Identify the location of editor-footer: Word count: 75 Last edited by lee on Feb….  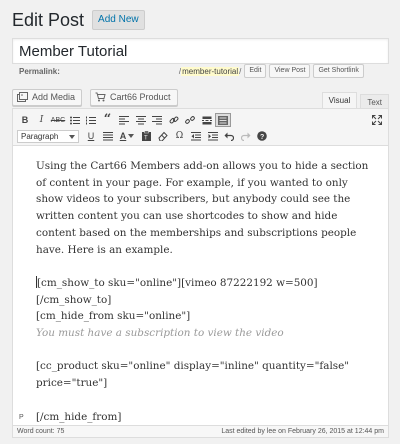
(200, 432).